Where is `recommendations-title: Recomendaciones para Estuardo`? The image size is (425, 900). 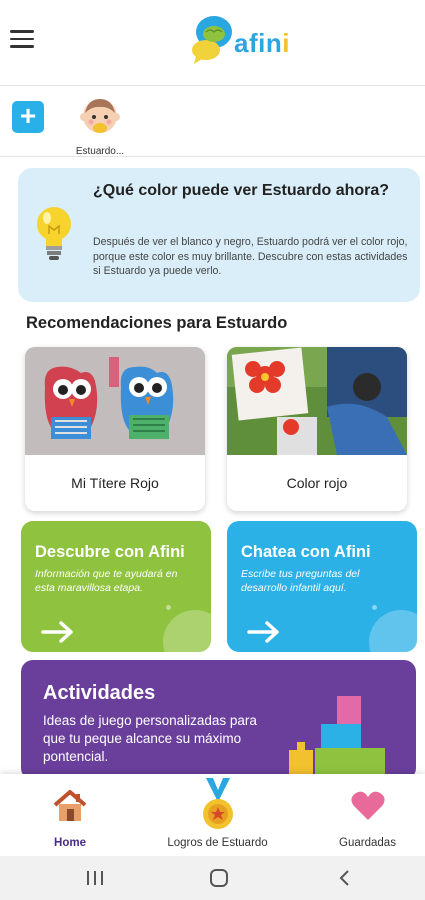 recommendations-title: Recomendaciones para Estuardo is located at coordinates (157, 323).